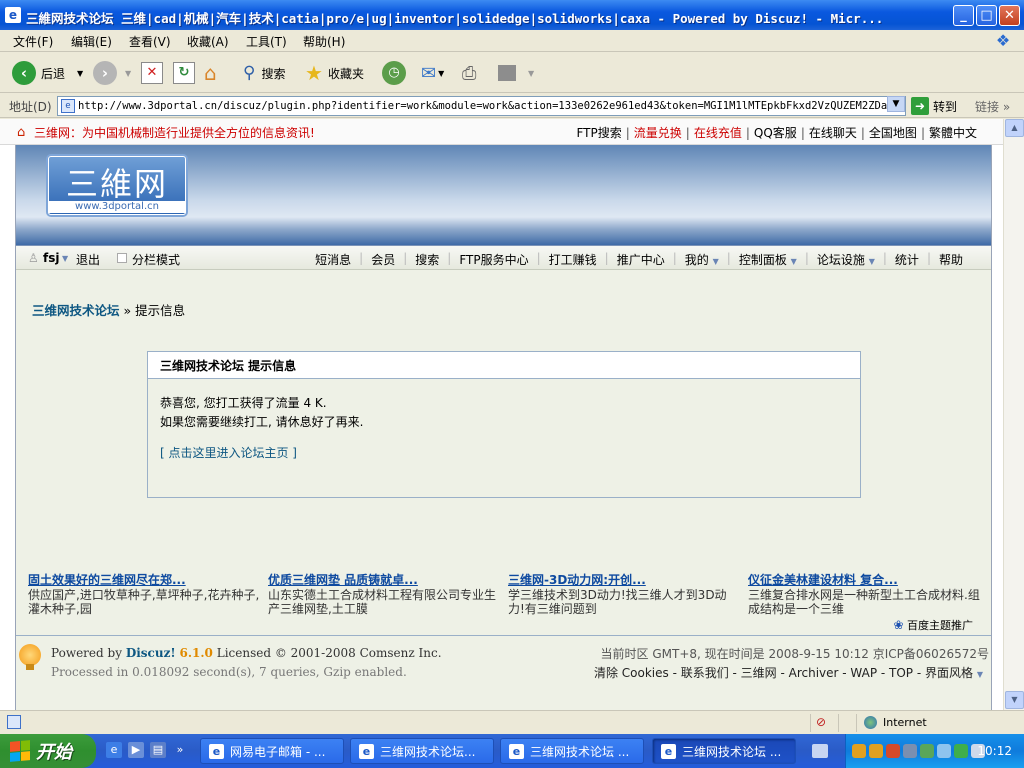  What do you see at coordinates (493, 259) in the screenshot?
I see `nav-ftp-center: FTP服务中心` at bounding box center [493, 259].